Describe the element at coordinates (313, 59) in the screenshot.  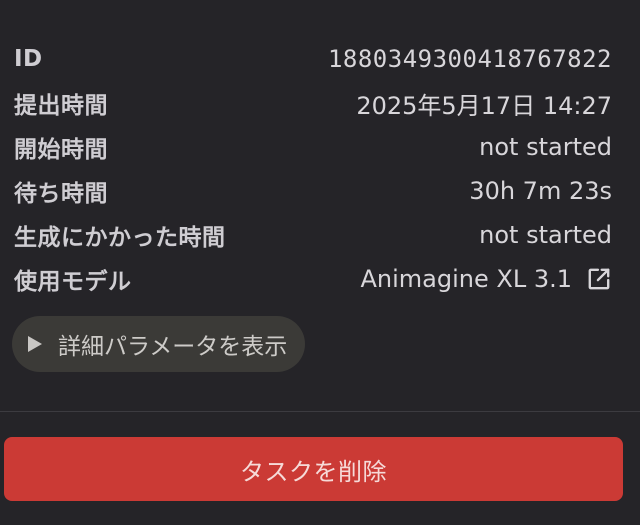
I see `info-row-id: ID 1880349300418767822` at that location.